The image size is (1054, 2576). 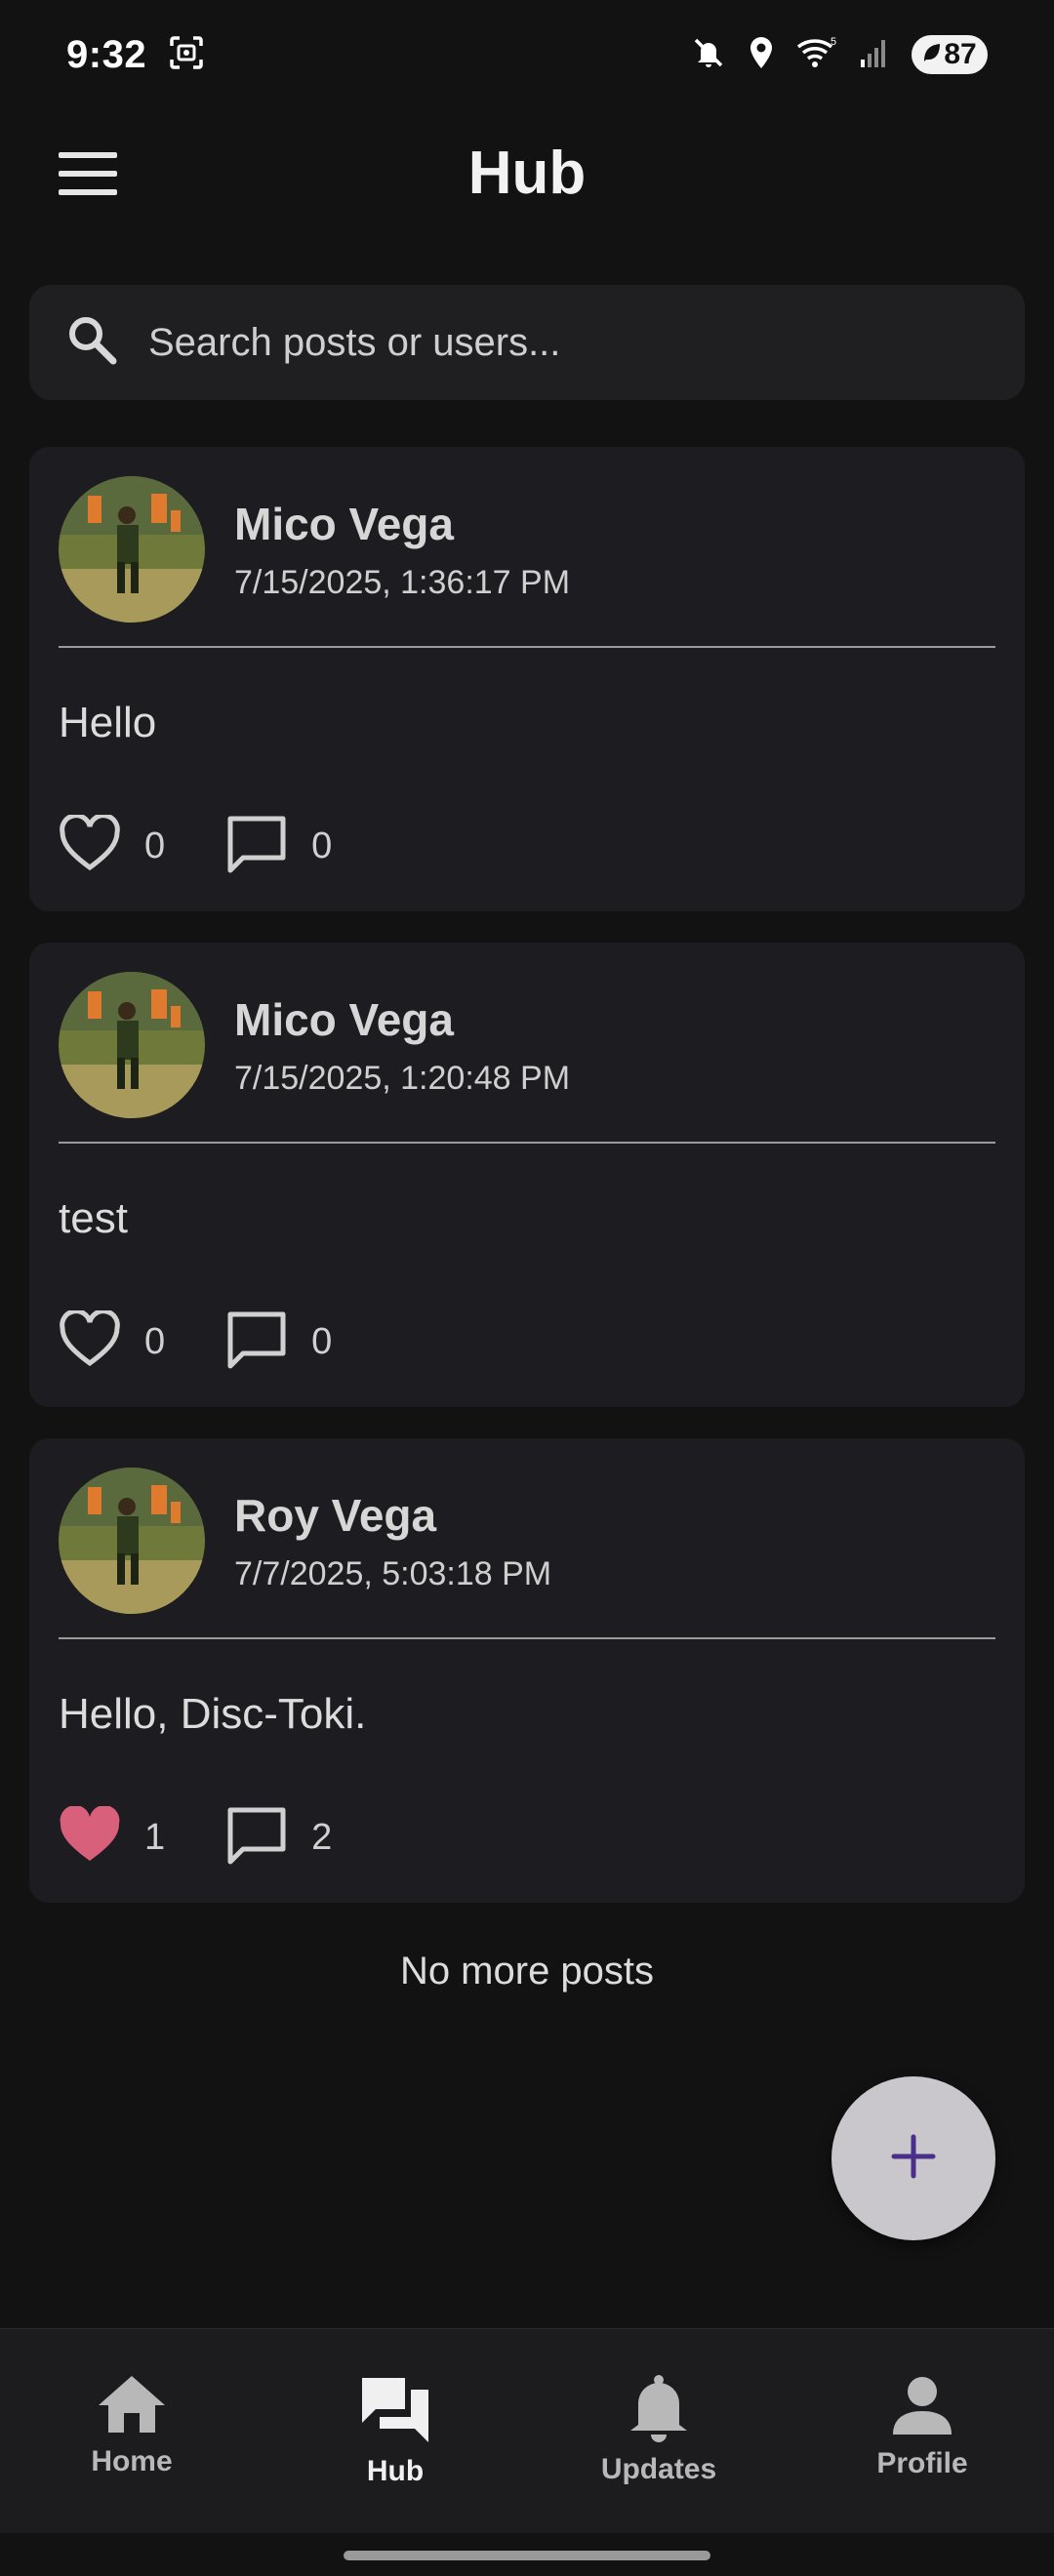 What do you see at coordinates (393, 1573) in the screenshot?
I see `post-timestamp: 7/7/2025, 5:03:18 PM` at bounding box center [393, 1573].